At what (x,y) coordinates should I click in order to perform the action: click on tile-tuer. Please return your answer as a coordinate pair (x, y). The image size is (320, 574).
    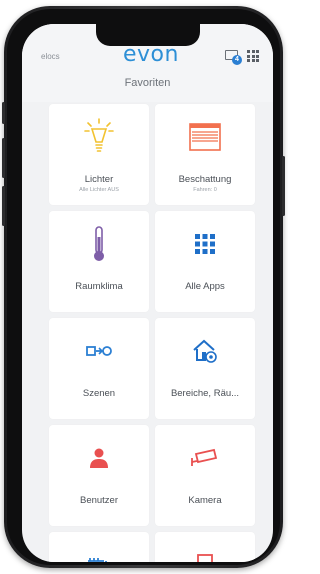
    Looking at the image, I should click on (205, 547).